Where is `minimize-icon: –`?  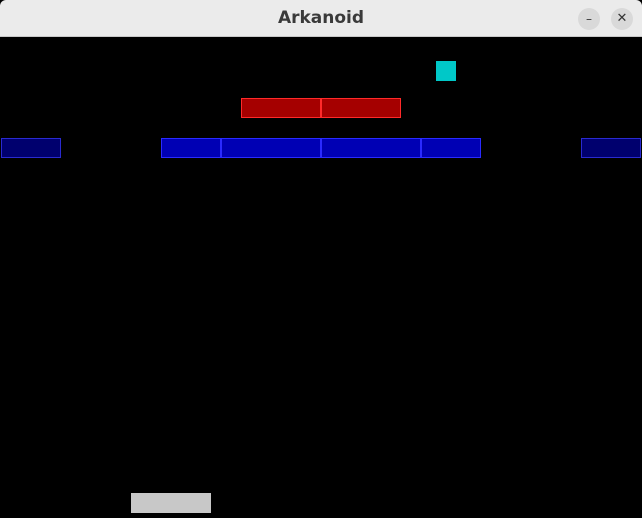 minimize-icon: – is located at coordinates (589, 19).